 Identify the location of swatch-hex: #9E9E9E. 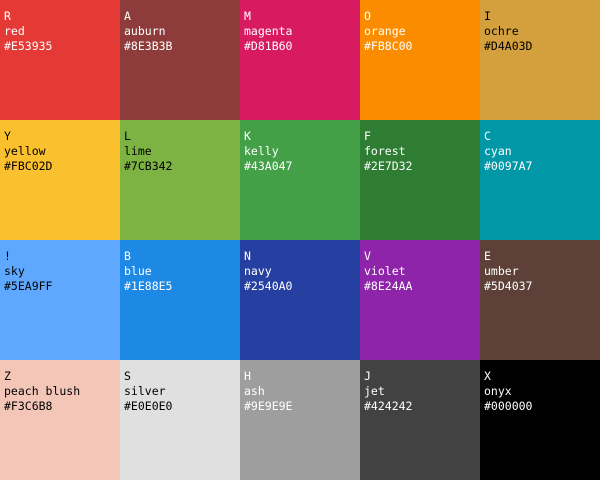
(268, 406).